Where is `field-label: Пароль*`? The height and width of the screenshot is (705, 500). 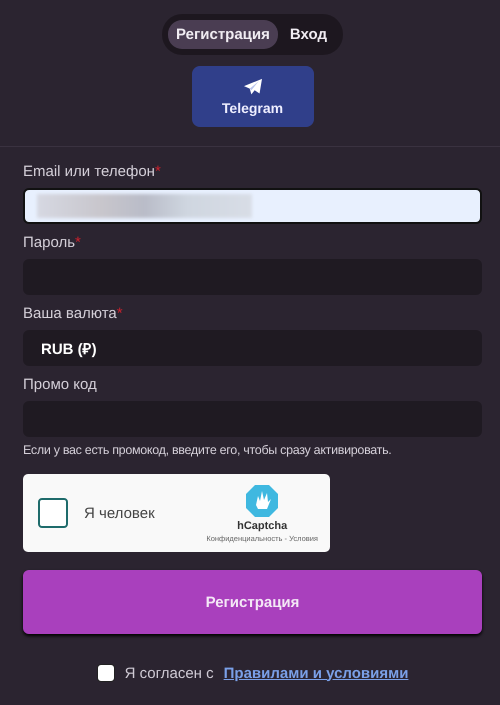
field-label: Пароль* is located at coordinates (52, 242).